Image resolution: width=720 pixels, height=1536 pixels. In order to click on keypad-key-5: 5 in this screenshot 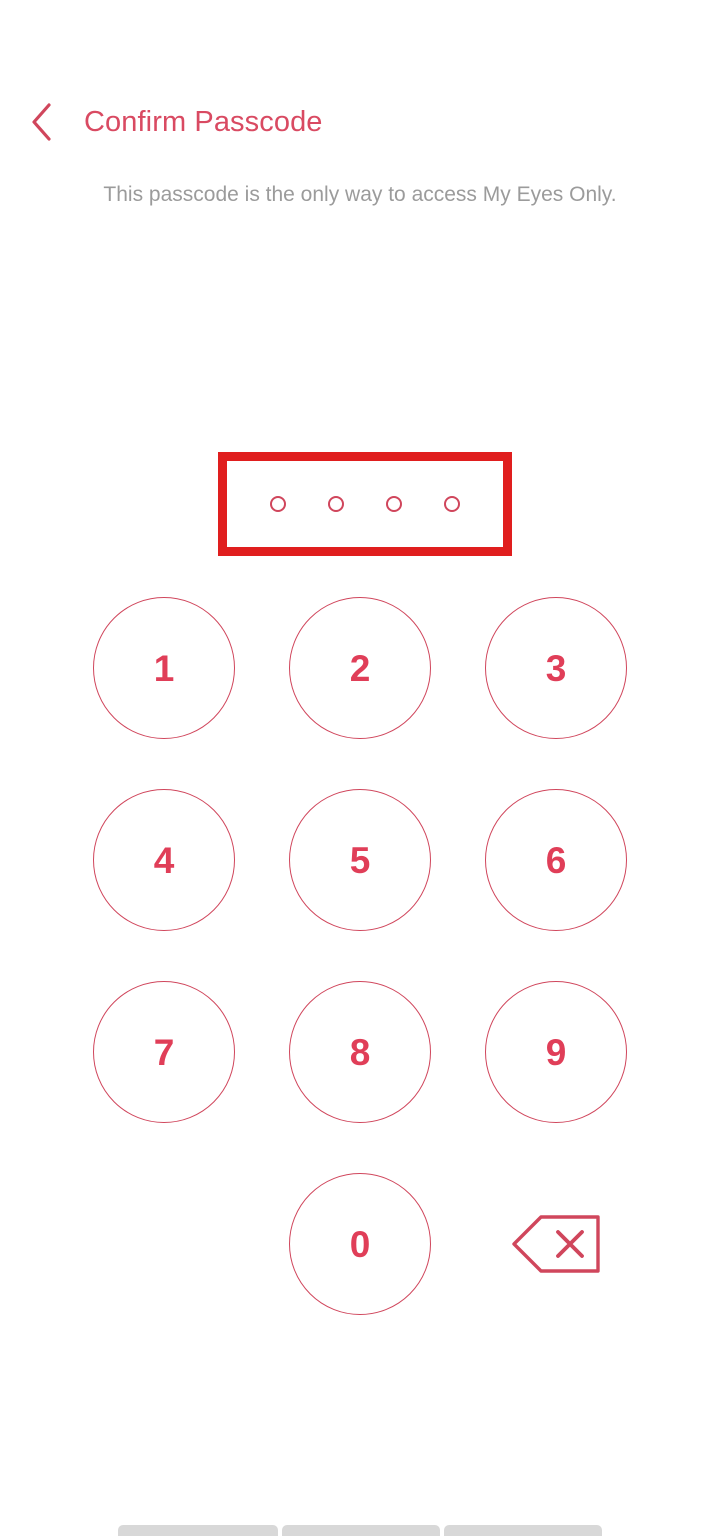, I will do `click(360, 860)`.